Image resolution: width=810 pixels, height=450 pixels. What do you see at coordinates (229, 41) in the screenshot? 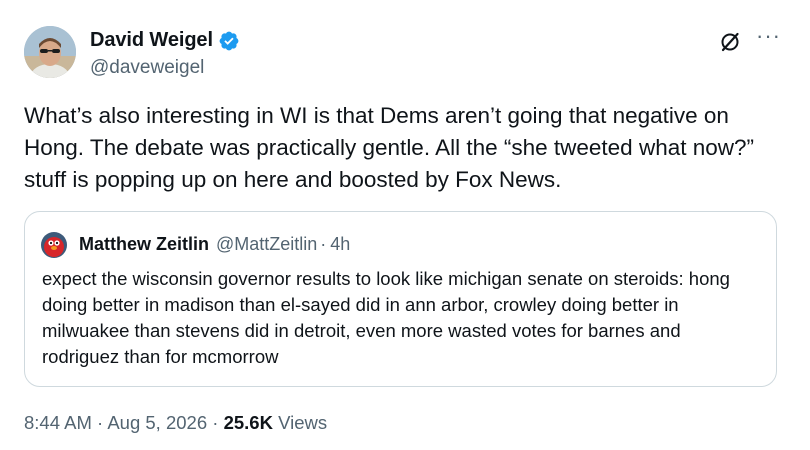
I see `verified-badge-icon` at bounding box center [229, 41].